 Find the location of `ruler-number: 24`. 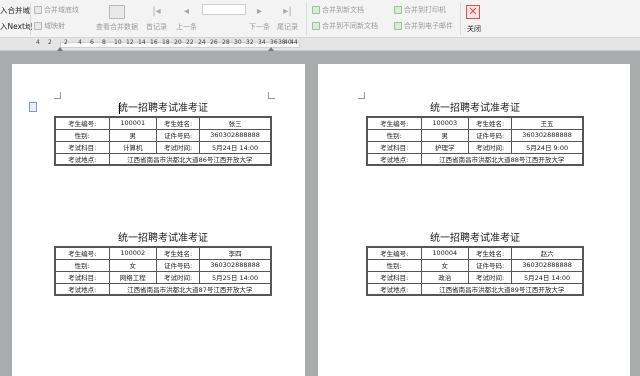

ruler-number: 24 is located at coordinates (202, 42).